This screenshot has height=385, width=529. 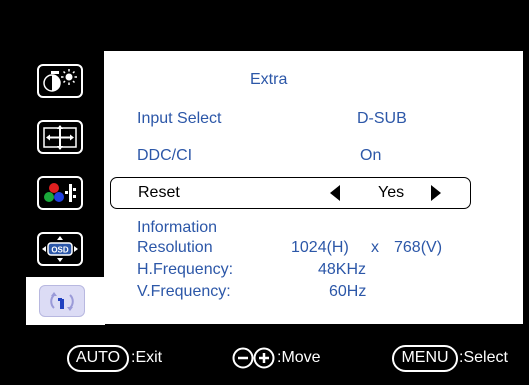 What do you see at coordinates (348, 291) in the screenshot?
I see `v-frequency-value: 60Hz` at bounding box center [348, 291].